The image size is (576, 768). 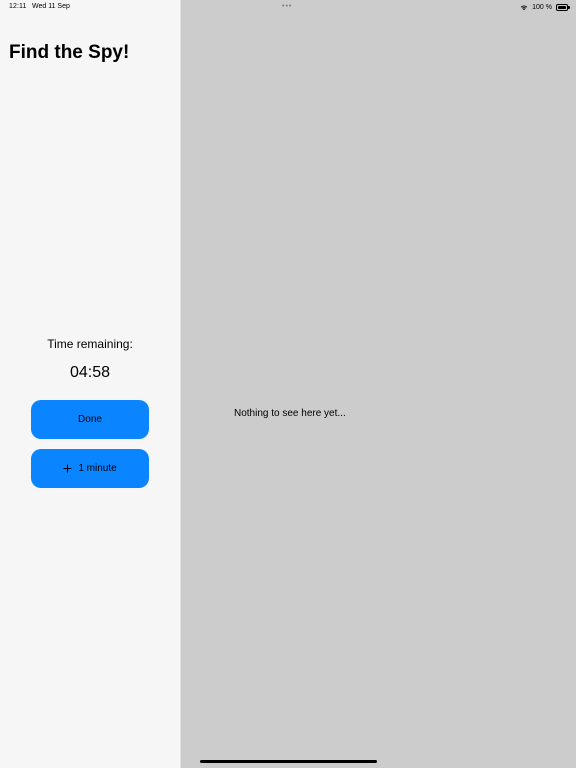 I want to click on done-button: Done, so click(x=90, y=419).